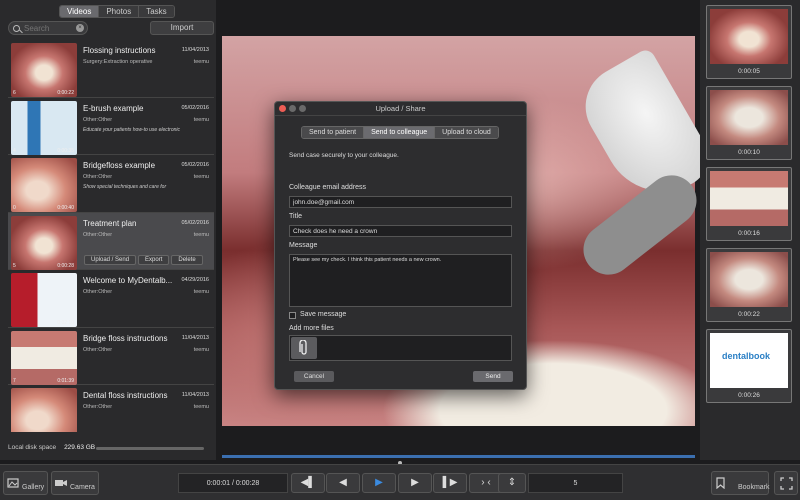  I want to click on gallery-button: Gallery, so click(25, 483).